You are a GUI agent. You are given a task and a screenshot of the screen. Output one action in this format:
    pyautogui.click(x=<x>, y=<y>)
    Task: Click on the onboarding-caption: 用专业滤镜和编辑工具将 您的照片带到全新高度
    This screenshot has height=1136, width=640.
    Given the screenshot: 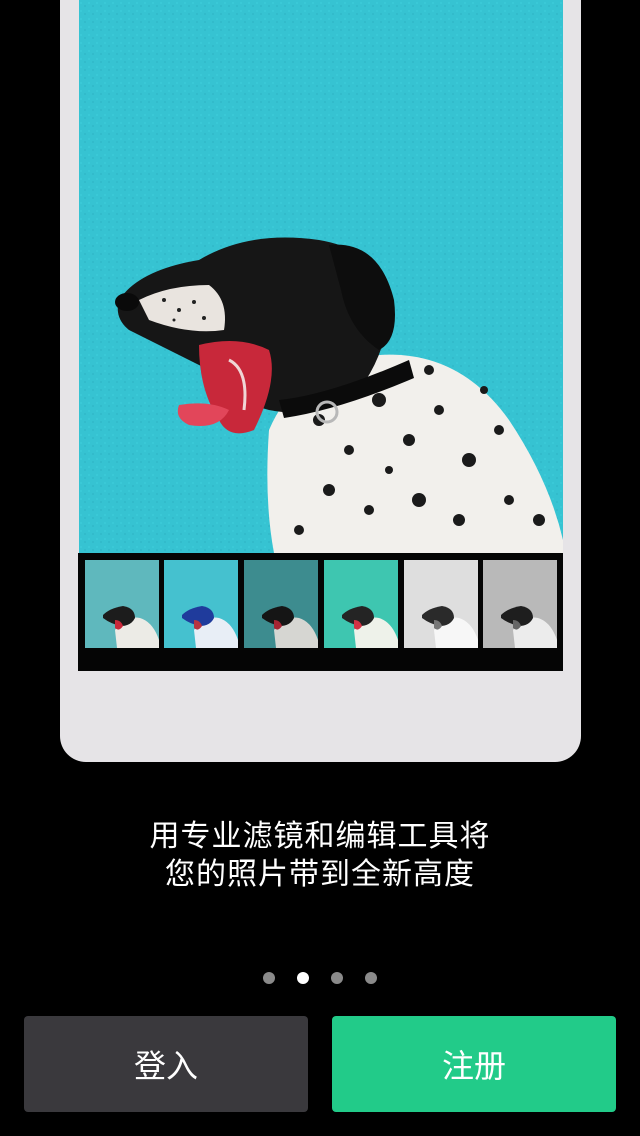 What is the action you would take?
    pyautogui.click(x=320, y=856)
    